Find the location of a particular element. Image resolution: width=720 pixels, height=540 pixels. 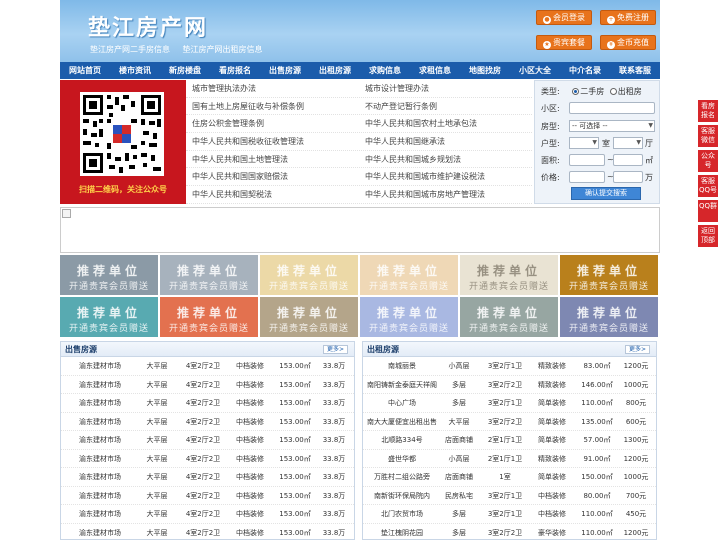

nav-viewing-signup: 看房报名 is located at coordinates (235, 70).